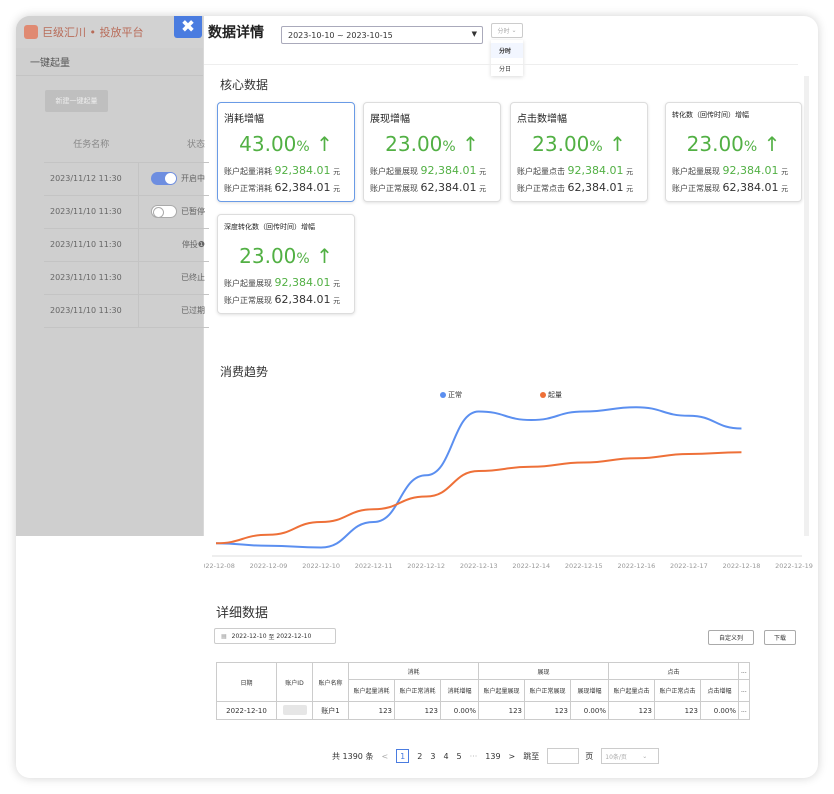  I want to click on cell-date: 2022-12-10, so click(246, 710).